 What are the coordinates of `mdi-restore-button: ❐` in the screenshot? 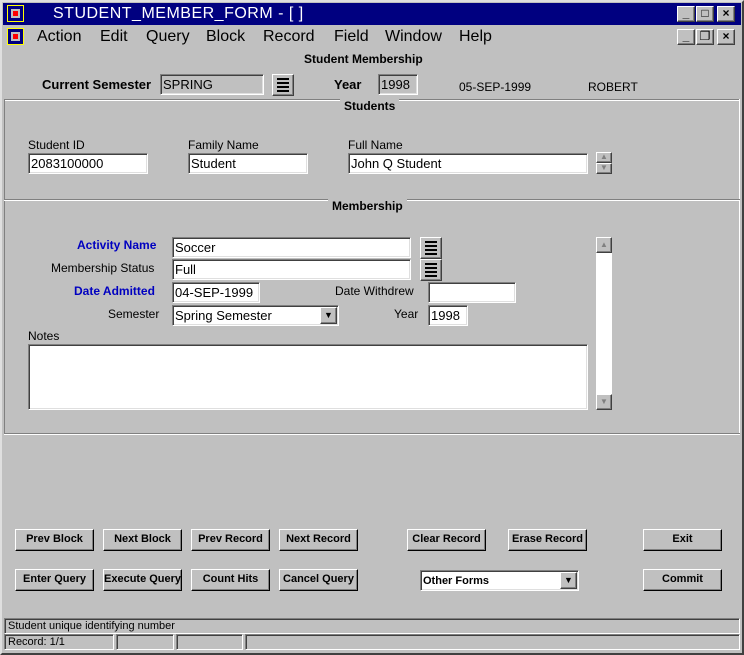 It's located at (705, 37).